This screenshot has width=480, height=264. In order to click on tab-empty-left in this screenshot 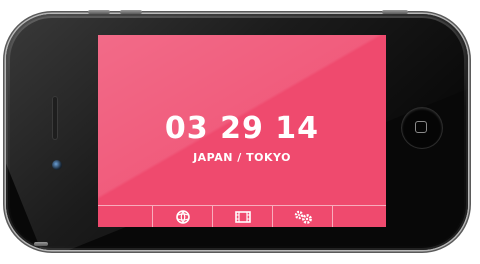, I will do `click(125, 216)`.